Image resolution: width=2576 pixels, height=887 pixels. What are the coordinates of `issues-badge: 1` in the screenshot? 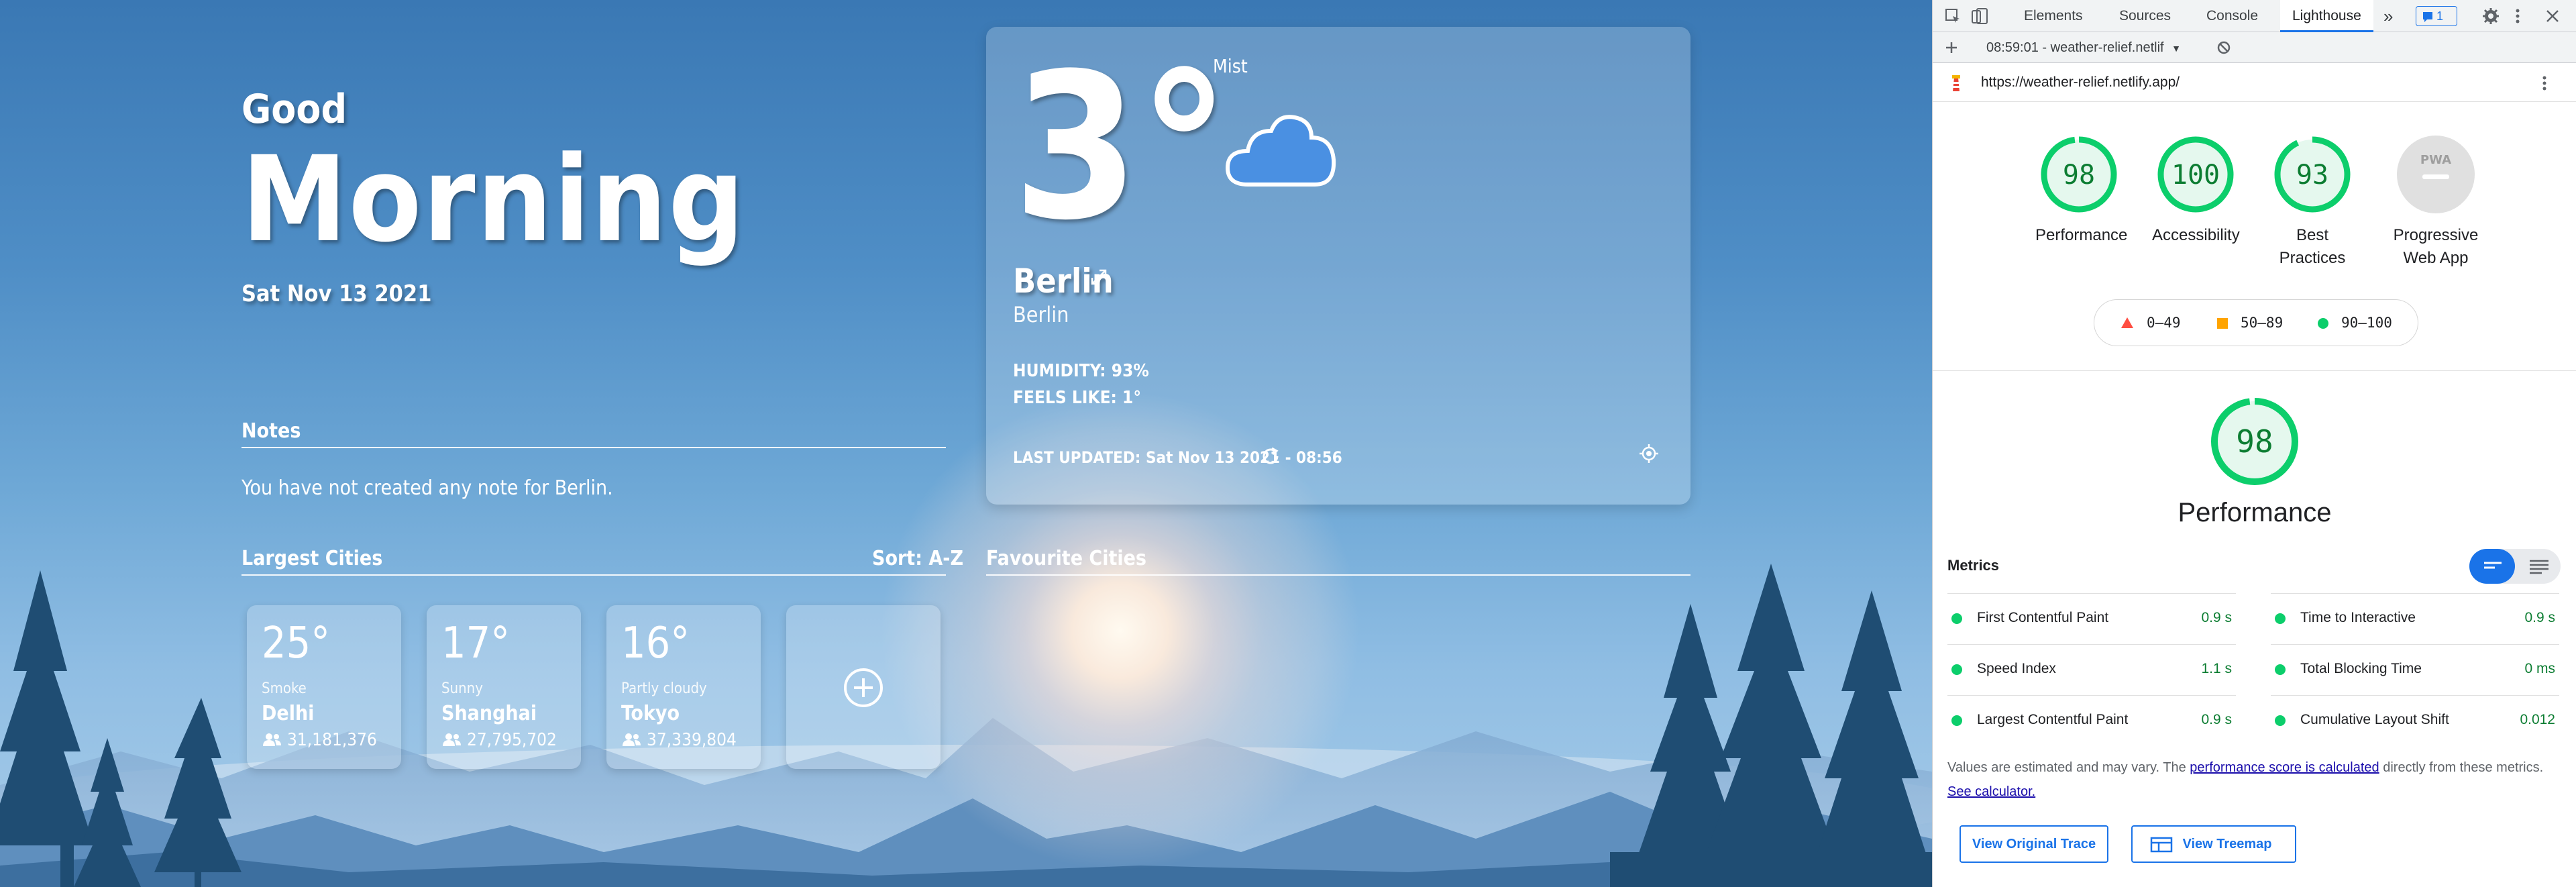 It's located at (2436, 16).